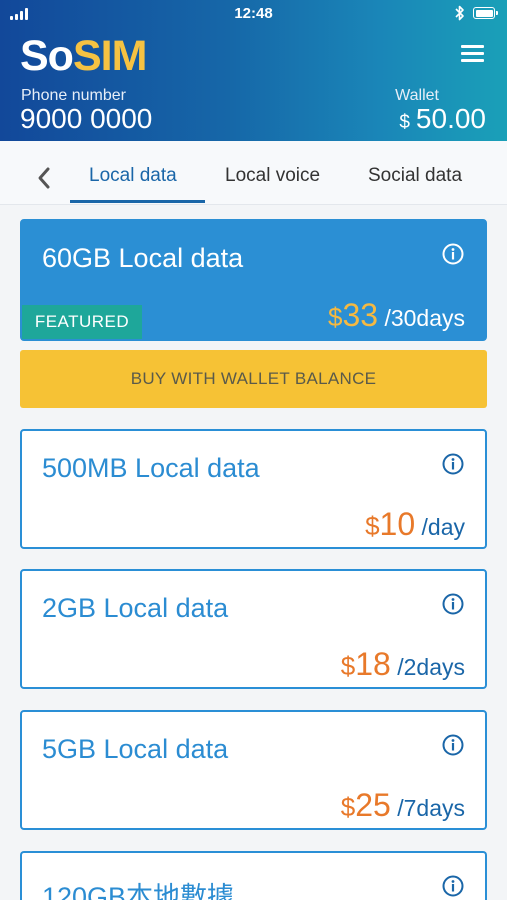  I want to click on tab-local-data: Local data, so click(133, 176).